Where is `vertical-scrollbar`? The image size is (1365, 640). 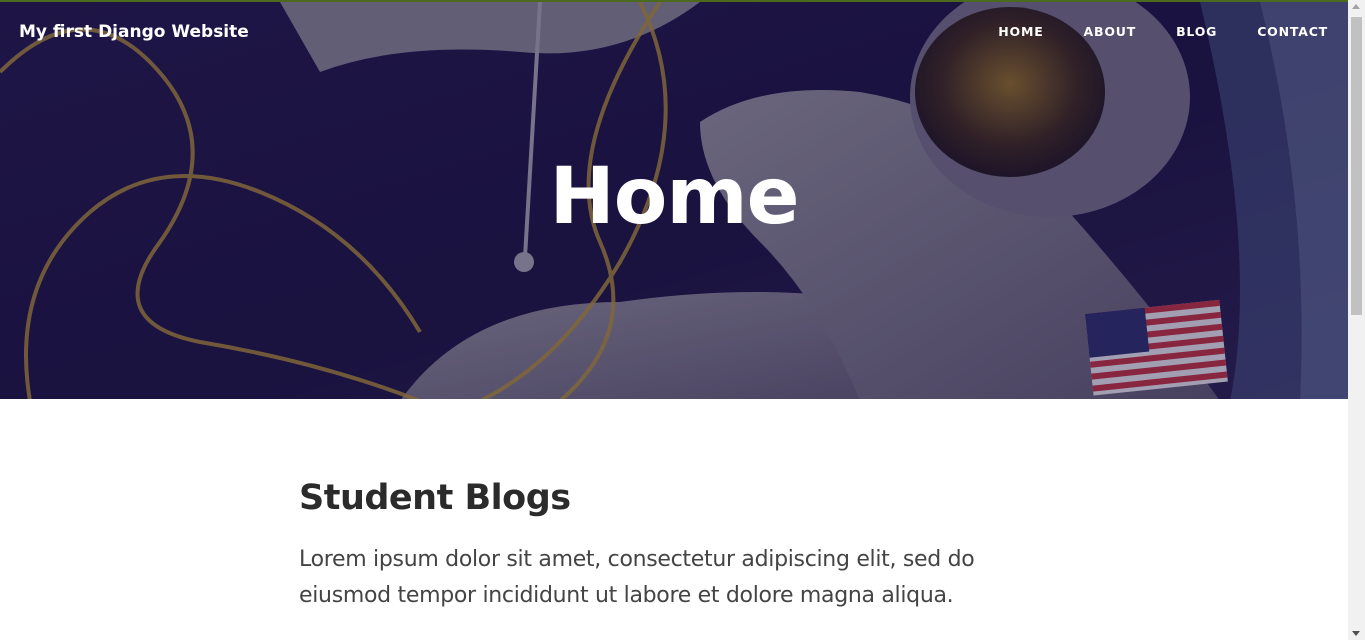 vertical-scrollbar is located at coordinates (1356, 320).